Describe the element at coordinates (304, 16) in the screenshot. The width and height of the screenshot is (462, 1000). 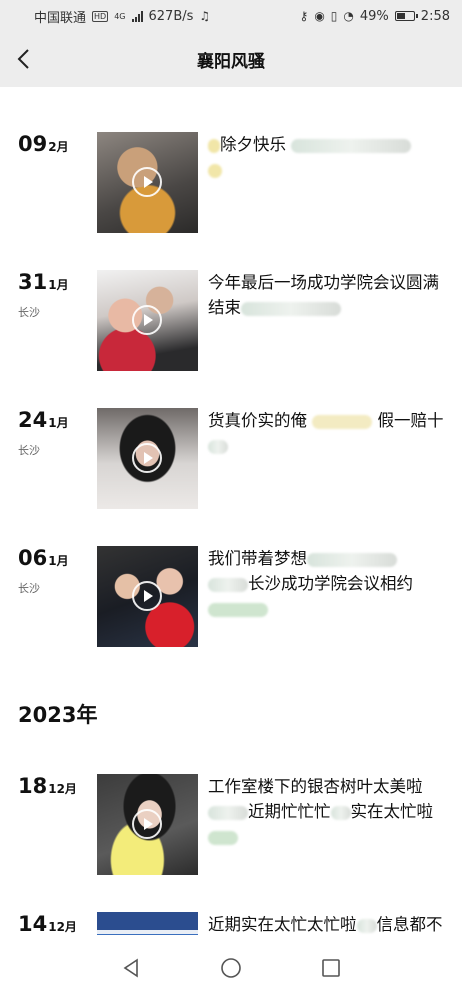
I see `key-icon: ⚷` at that location.